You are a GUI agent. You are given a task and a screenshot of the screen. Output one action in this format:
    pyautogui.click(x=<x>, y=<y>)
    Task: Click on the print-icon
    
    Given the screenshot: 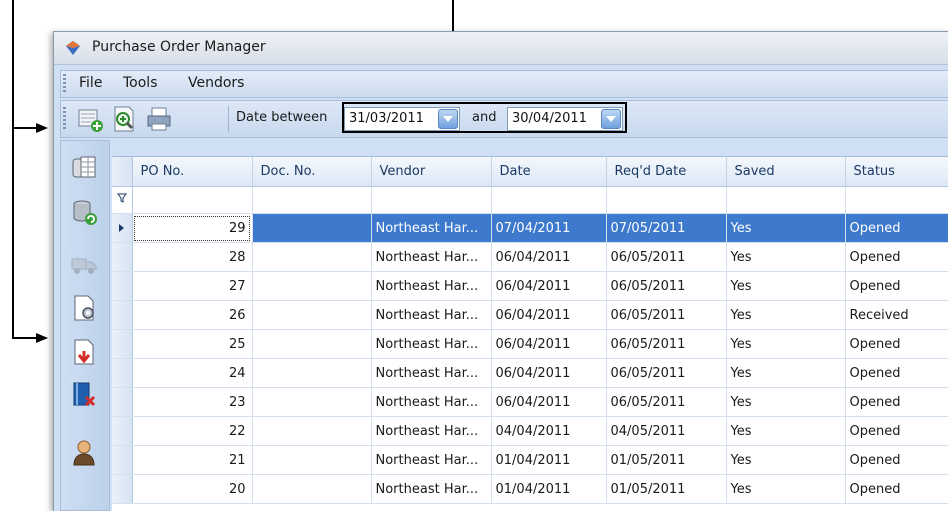 What is the action you would take?
    pyautogui.click(x=159, y=119)
    